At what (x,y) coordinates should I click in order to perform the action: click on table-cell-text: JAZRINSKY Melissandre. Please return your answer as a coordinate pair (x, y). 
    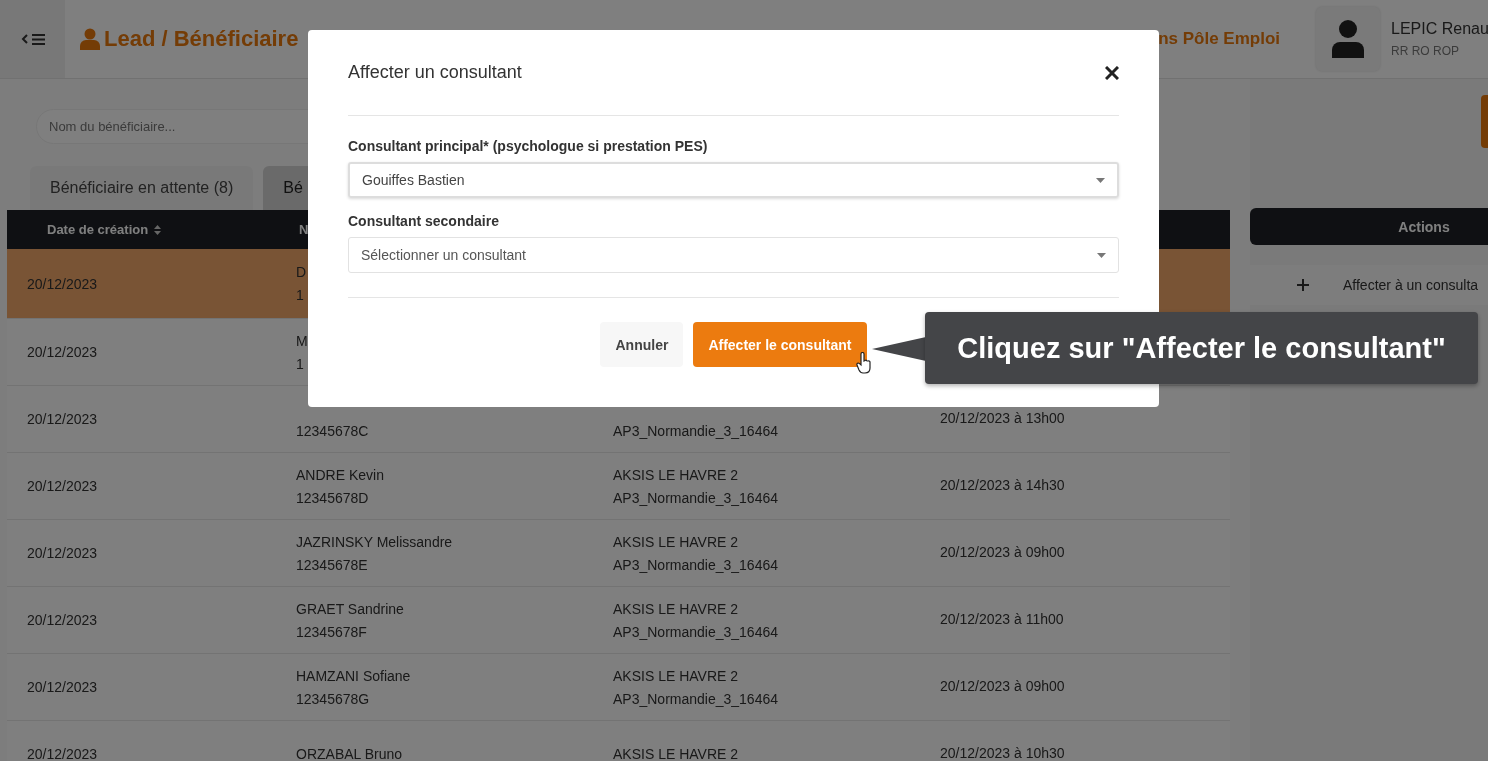
    Looking at the image, I should click on (375, 541).